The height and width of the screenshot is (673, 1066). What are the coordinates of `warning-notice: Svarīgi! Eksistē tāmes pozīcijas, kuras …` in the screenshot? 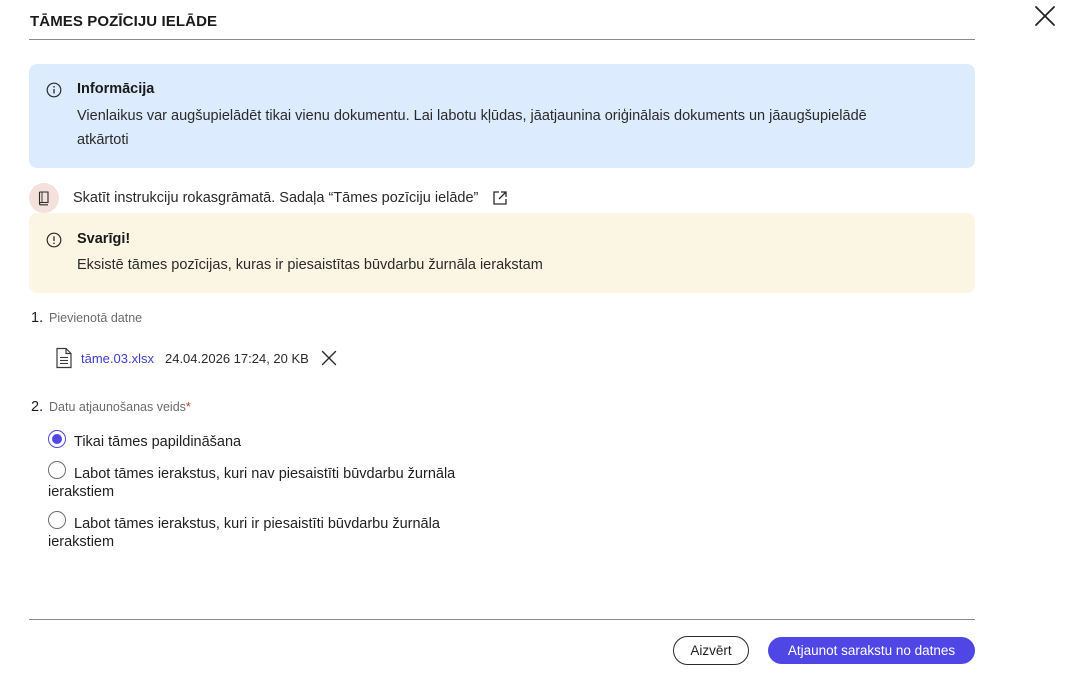 It's located at (502, 253).